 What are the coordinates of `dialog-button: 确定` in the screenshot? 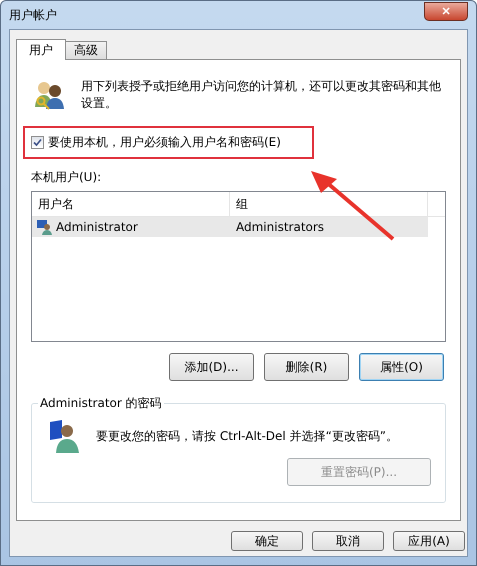 It's located at (267, 541).